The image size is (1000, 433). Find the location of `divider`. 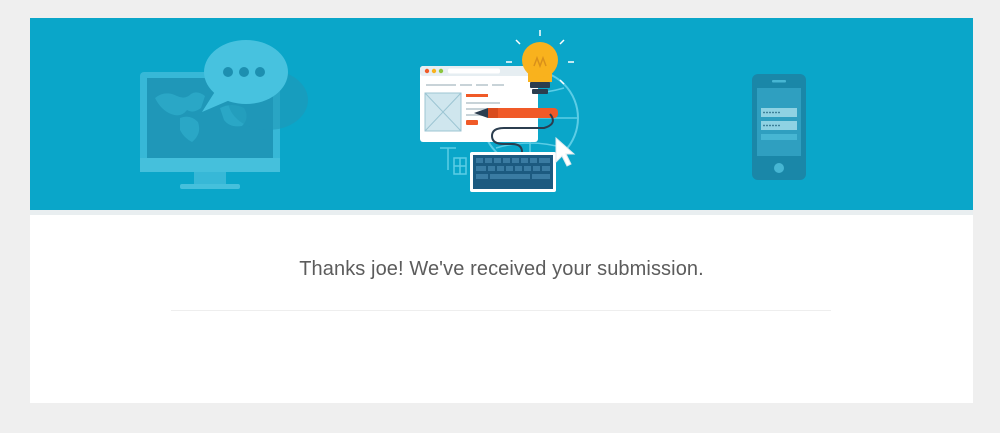

divider is located at coordinates (501, 310).